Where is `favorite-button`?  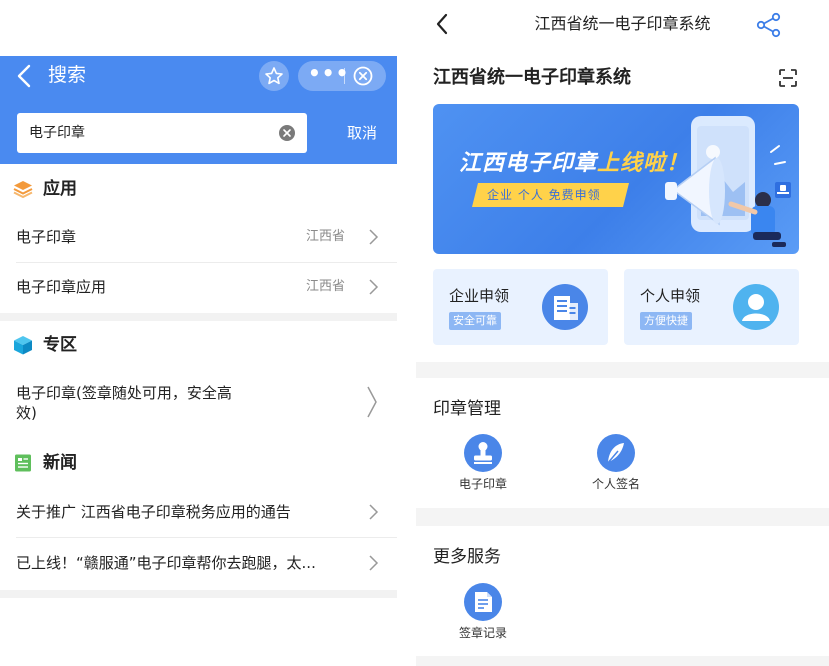 favorite-button is located at coordinates (274, 76).